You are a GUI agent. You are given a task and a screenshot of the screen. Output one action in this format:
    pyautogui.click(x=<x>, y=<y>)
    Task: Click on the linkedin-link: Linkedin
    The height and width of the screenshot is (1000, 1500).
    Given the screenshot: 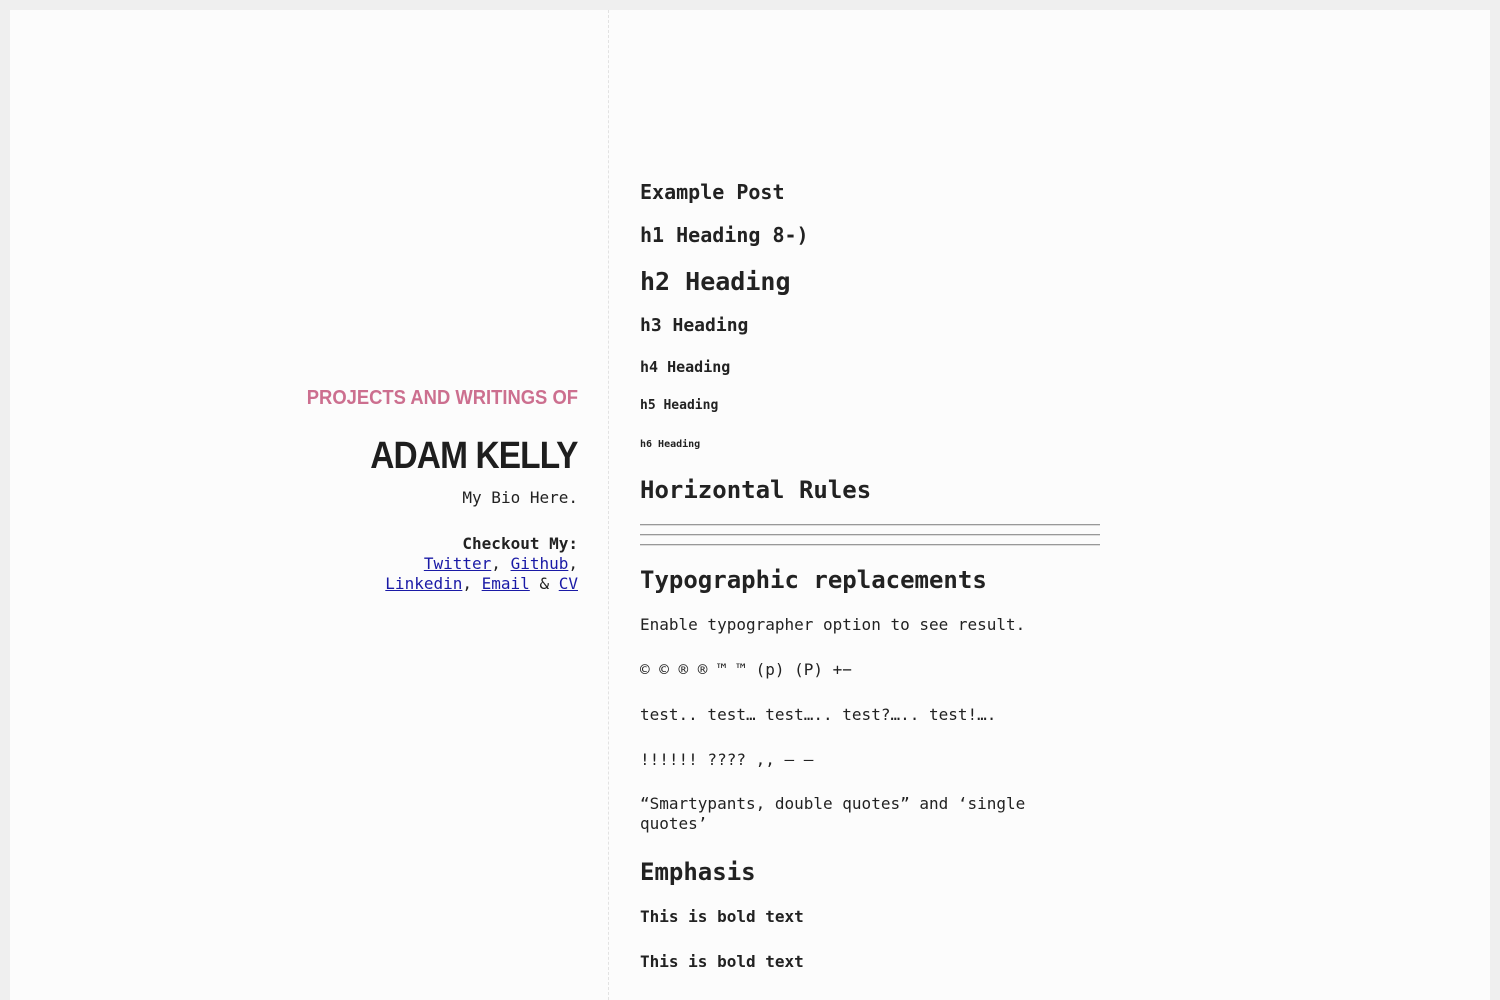 What is the action you would take?
    pyautogui.click(x=423, y=583)
    